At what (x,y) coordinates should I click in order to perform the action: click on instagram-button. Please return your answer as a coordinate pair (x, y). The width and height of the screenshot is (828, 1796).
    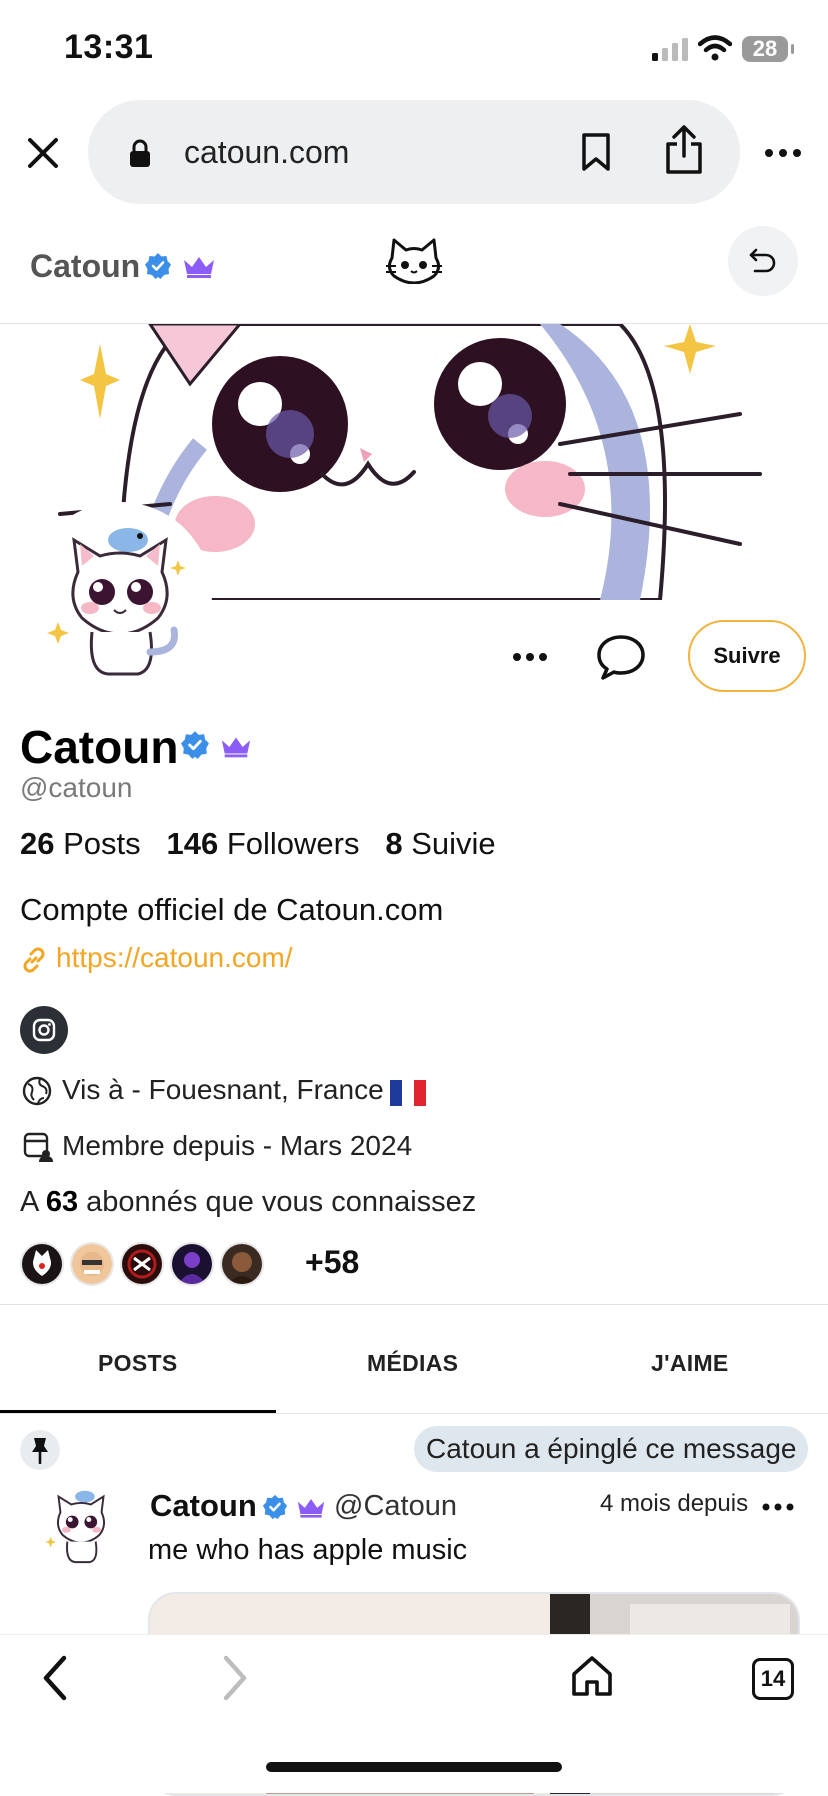
    Looking at the image, I should click on (44, 1030).